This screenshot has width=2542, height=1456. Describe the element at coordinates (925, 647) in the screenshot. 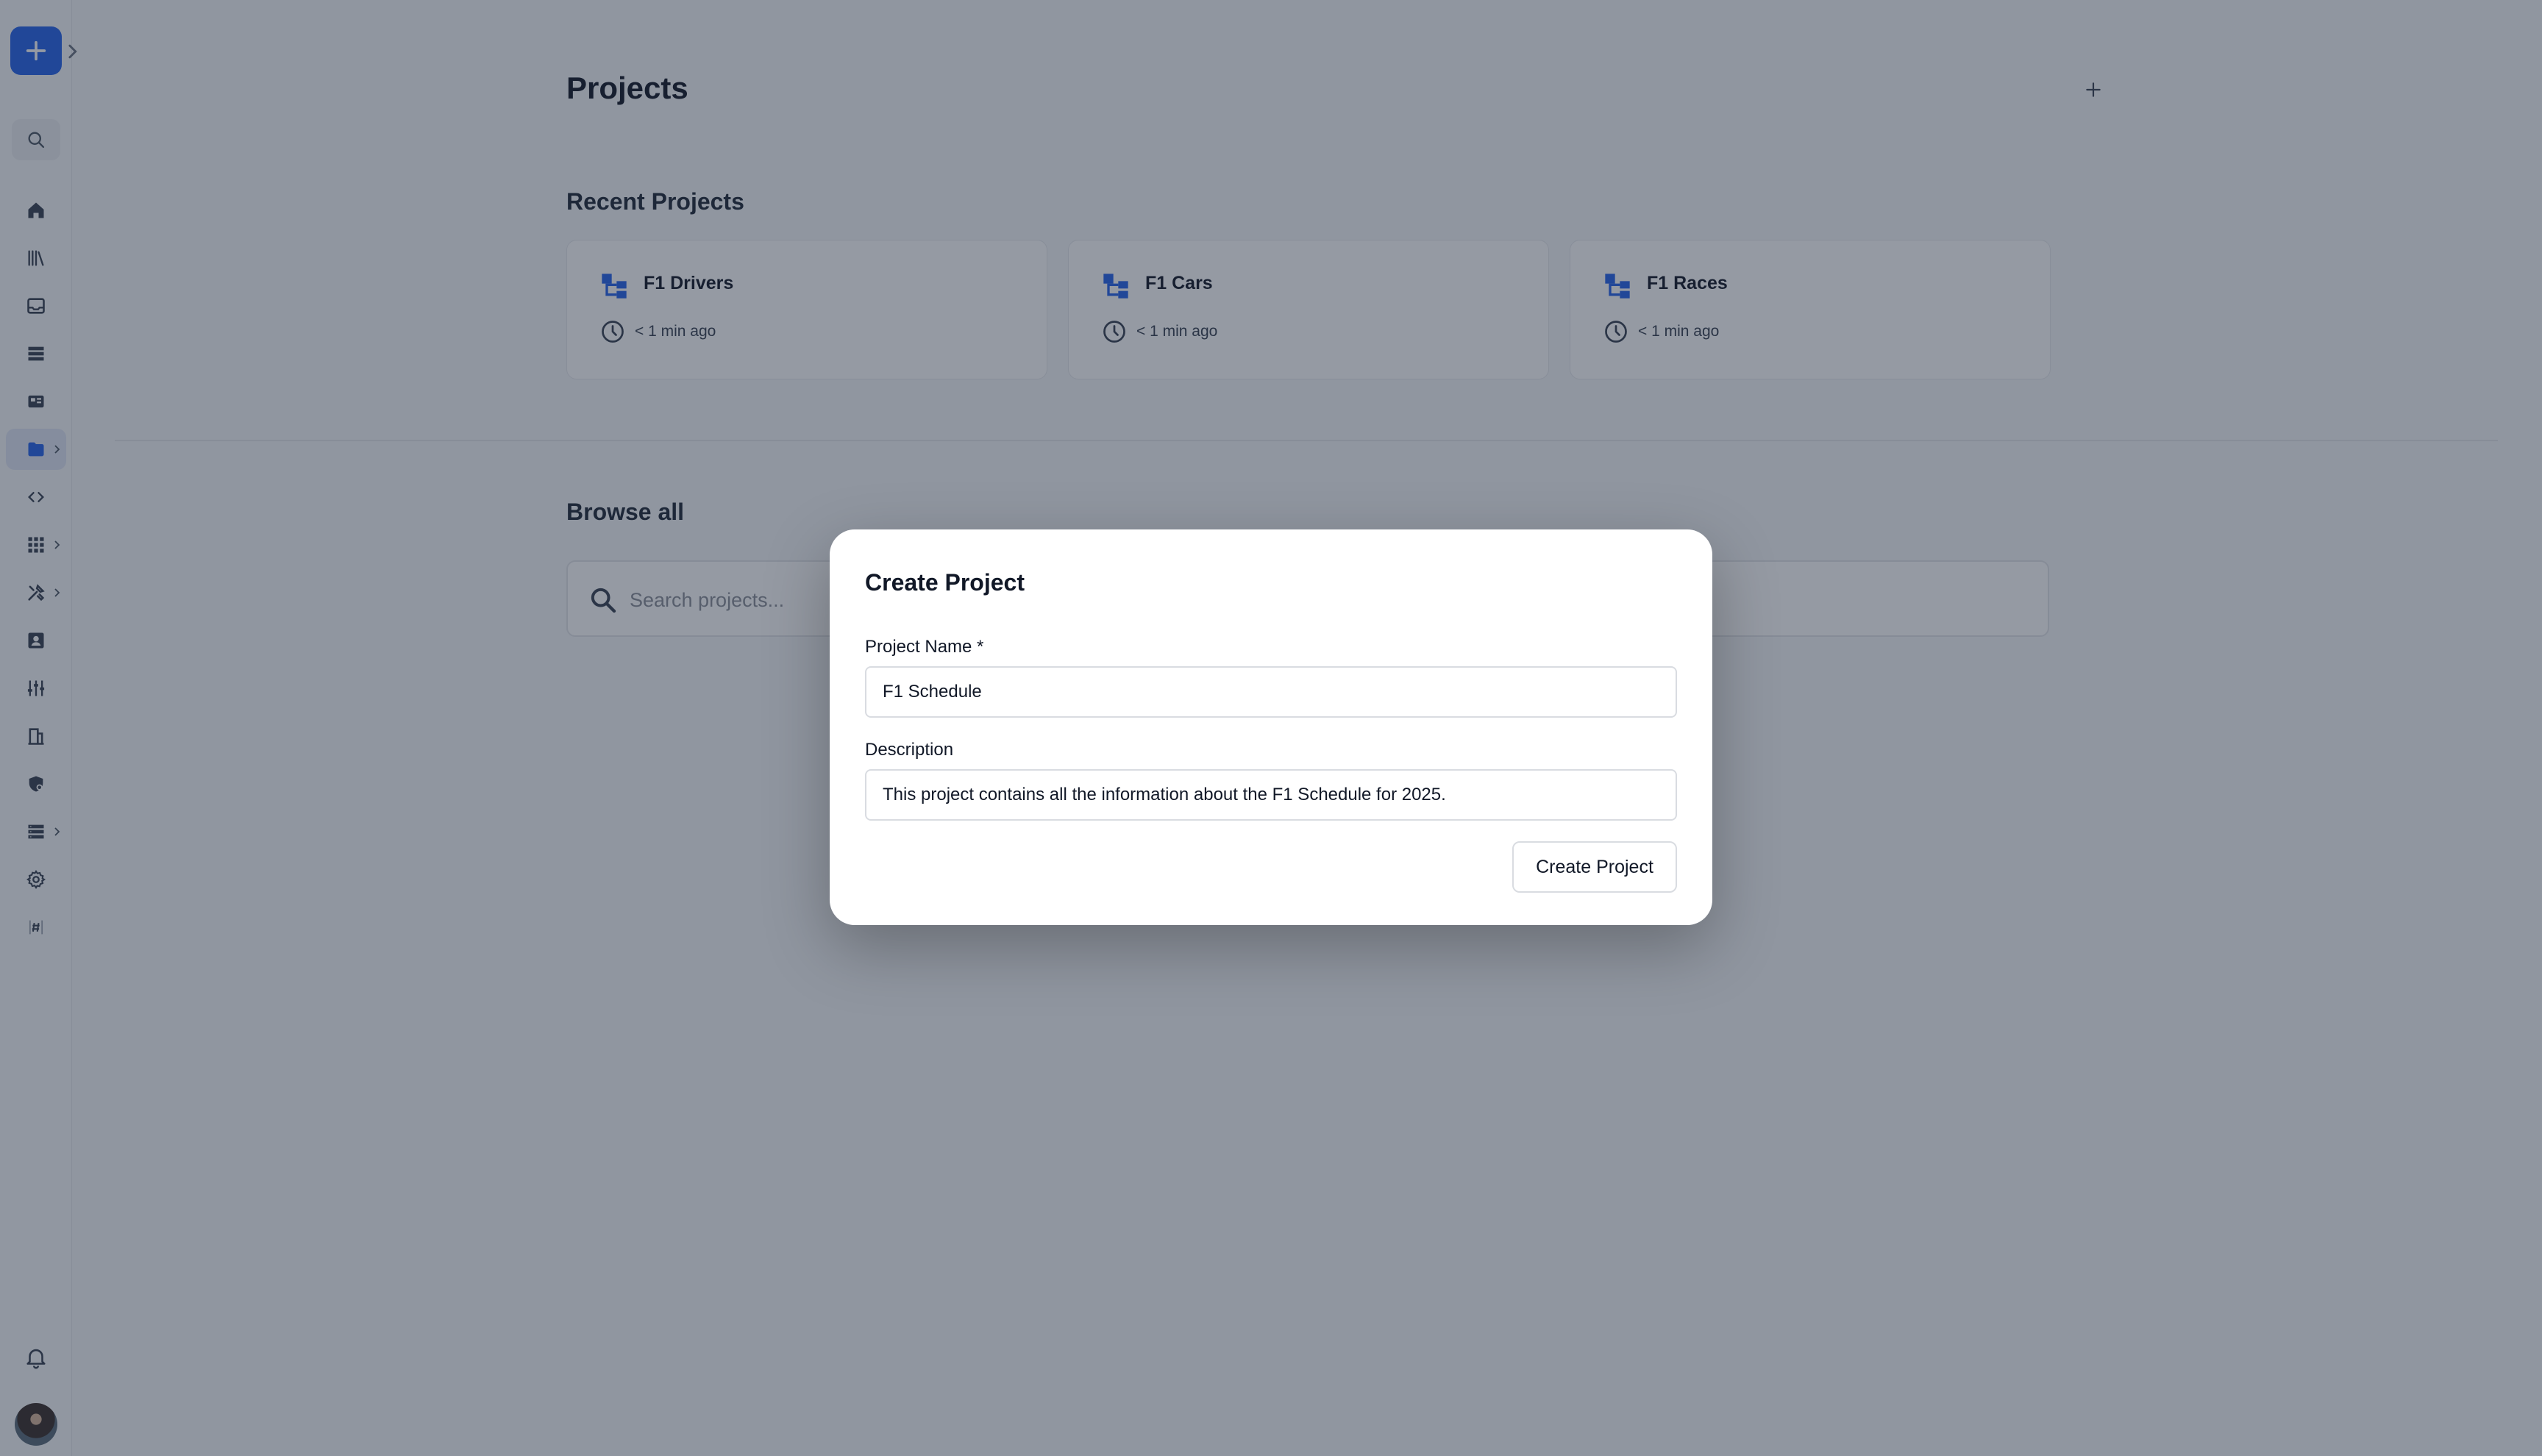

I see `project-name-label: Project Name *` at that location.